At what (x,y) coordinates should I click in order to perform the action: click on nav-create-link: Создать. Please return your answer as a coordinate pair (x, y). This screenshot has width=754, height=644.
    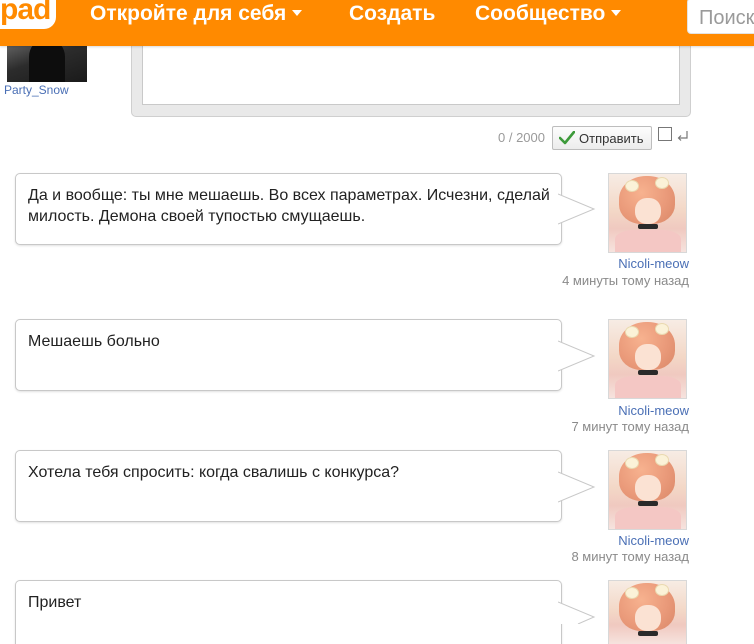
    Looking at the image, I should click on (392, 15).